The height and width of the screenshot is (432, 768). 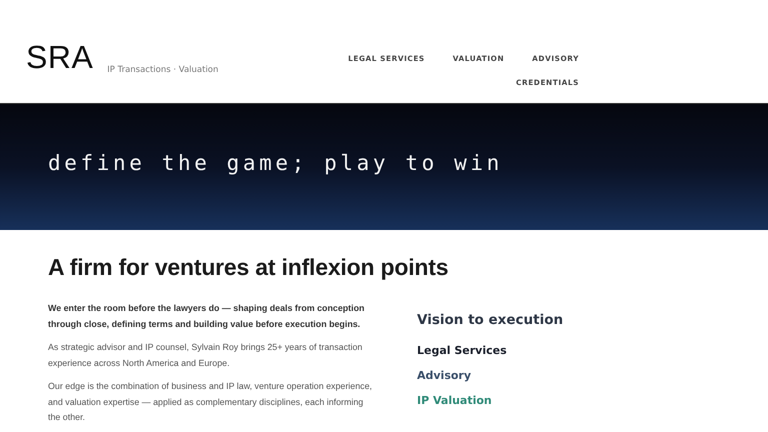 What do you see at coordinates (490, 320) in the screenshot?
I see `aside-heading: Vision to execution` at bounding box center [490, 320].